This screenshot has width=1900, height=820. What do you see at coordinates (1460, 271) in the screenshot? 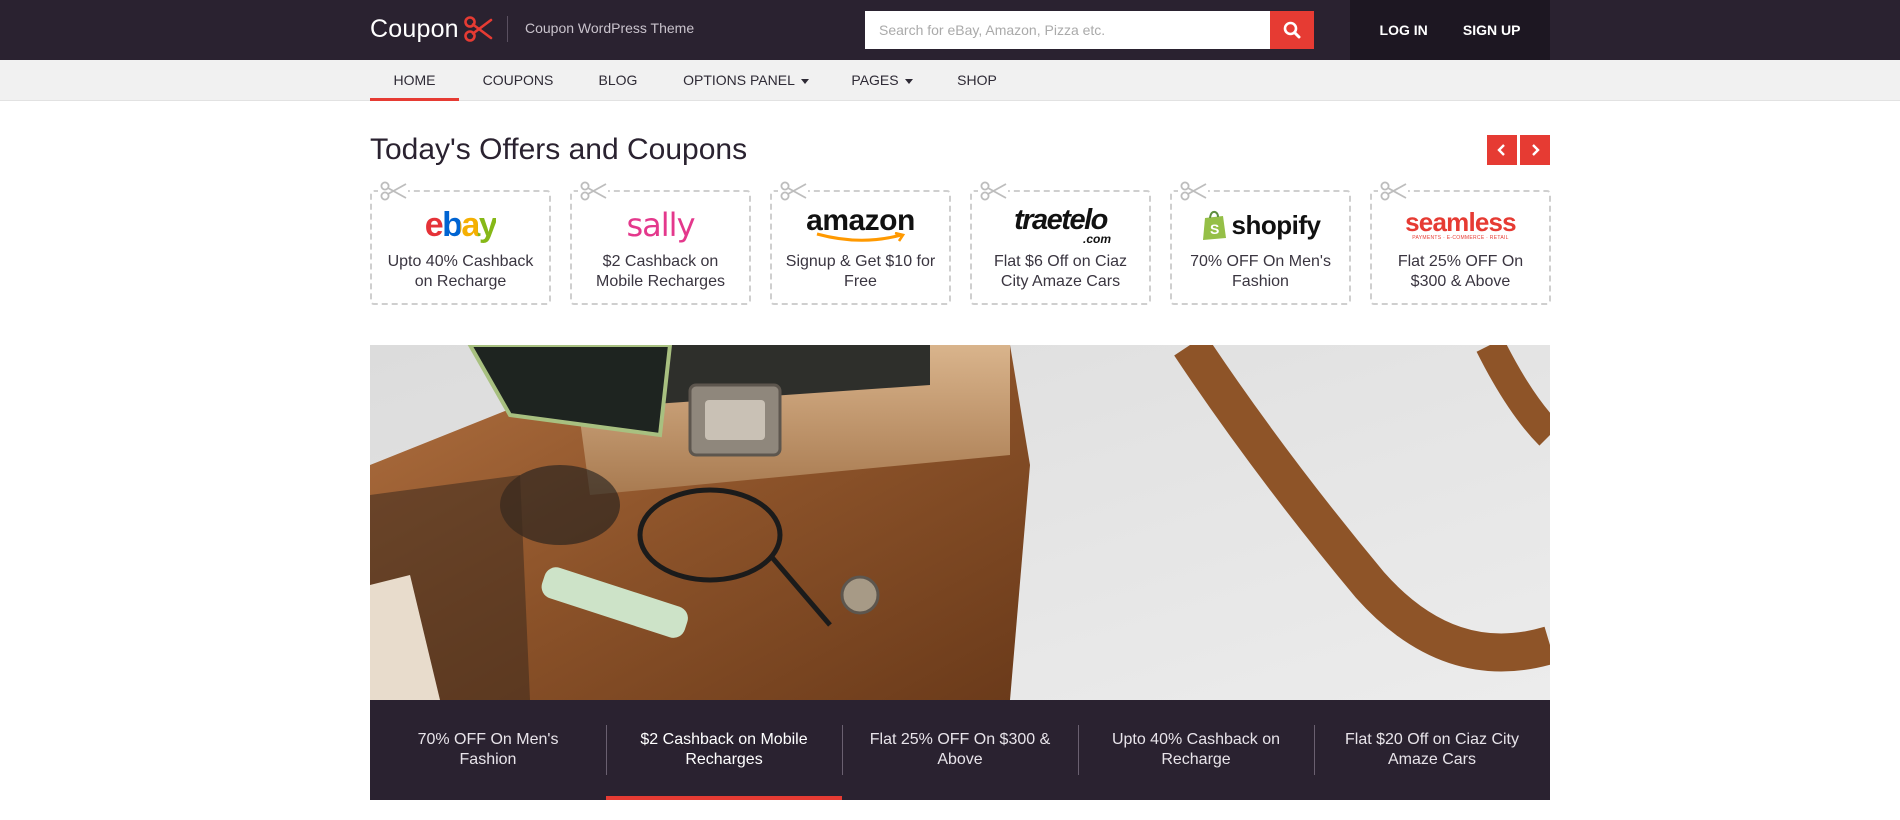
I see `coupon-caption: Flat 25% OFF On $300 & Above` at bounding box center [1460, 271].